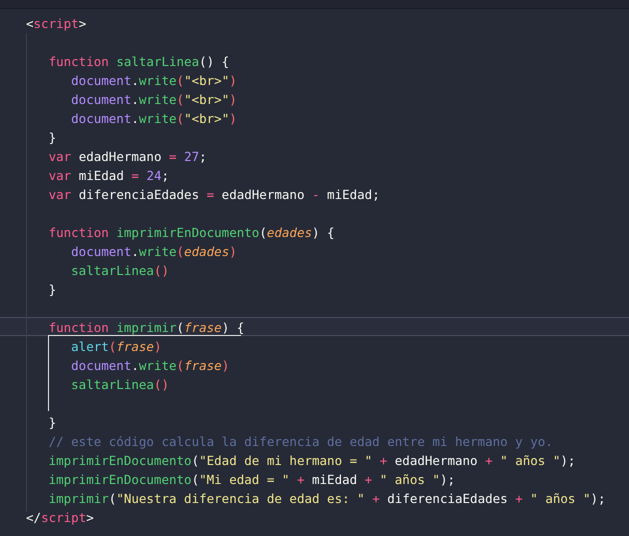 Image resolution: width=629 pixels, height=536 pixels. Describe the element at coordinates (153, 251) in the screenshot. I see `code-line: document.write(edades)` at that location.